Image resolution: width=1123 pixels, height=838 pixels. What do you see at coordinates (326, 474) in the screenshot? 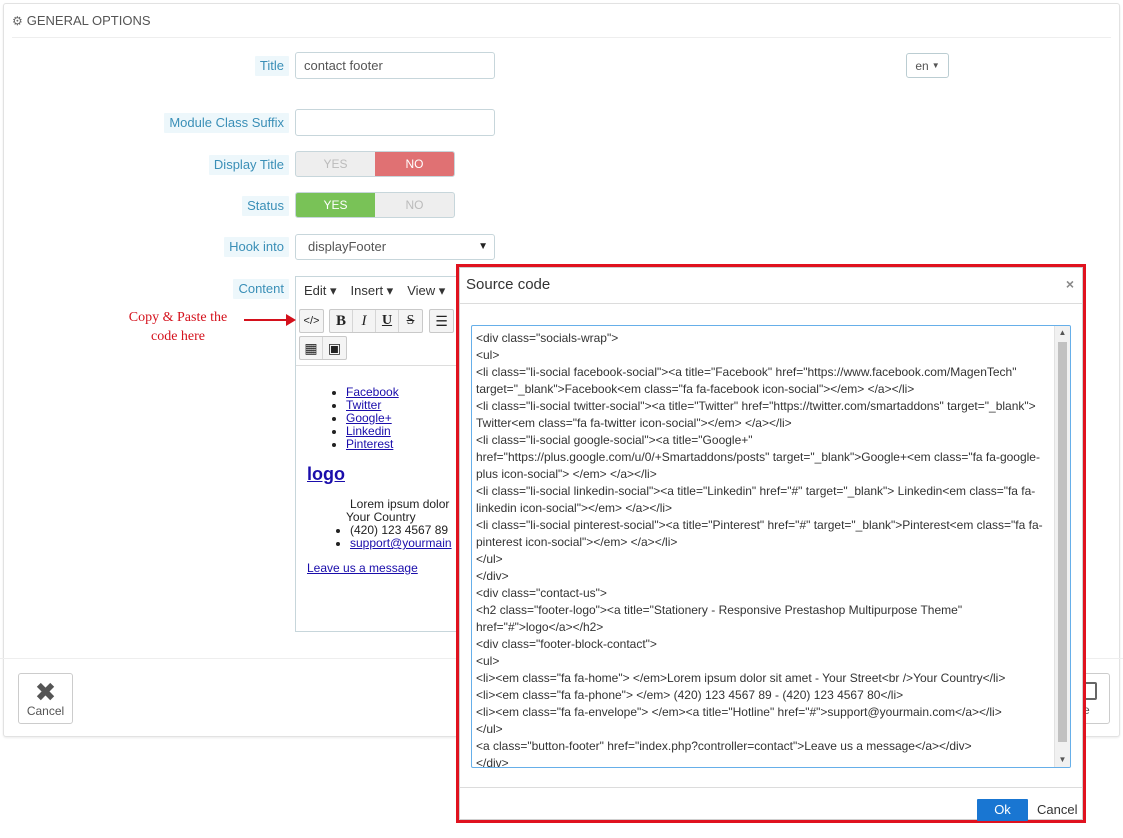
I see `logo-link: logo` at bounding box center [326, 474].